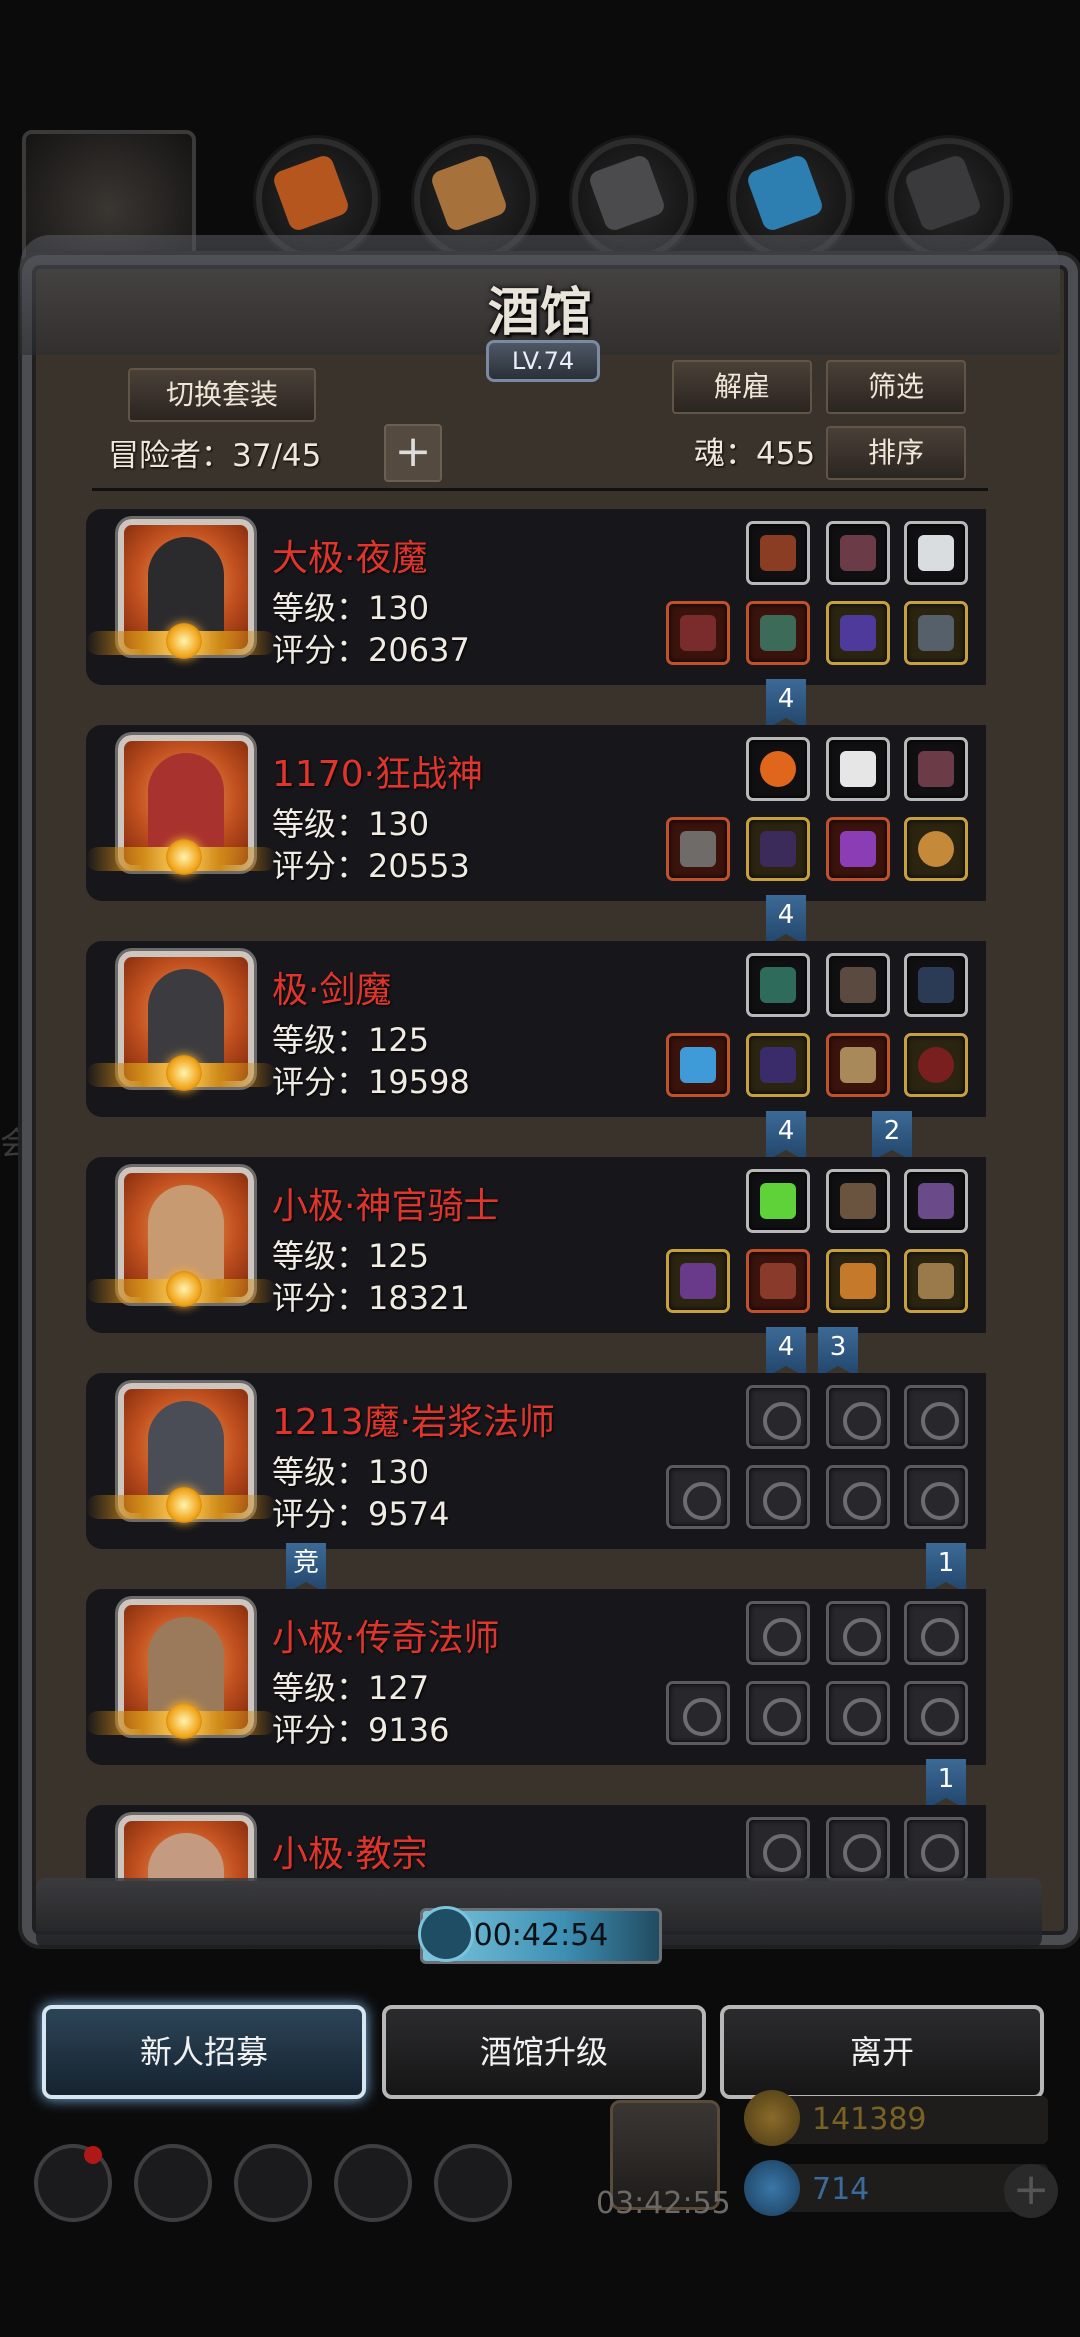 The width and height of the screenshot is (1080, 2337). What do you see at coordinates (386, 1638) in the screenshot?
I see `hero-name: 小极·传奇法师` at bounding box center [386, 1638].